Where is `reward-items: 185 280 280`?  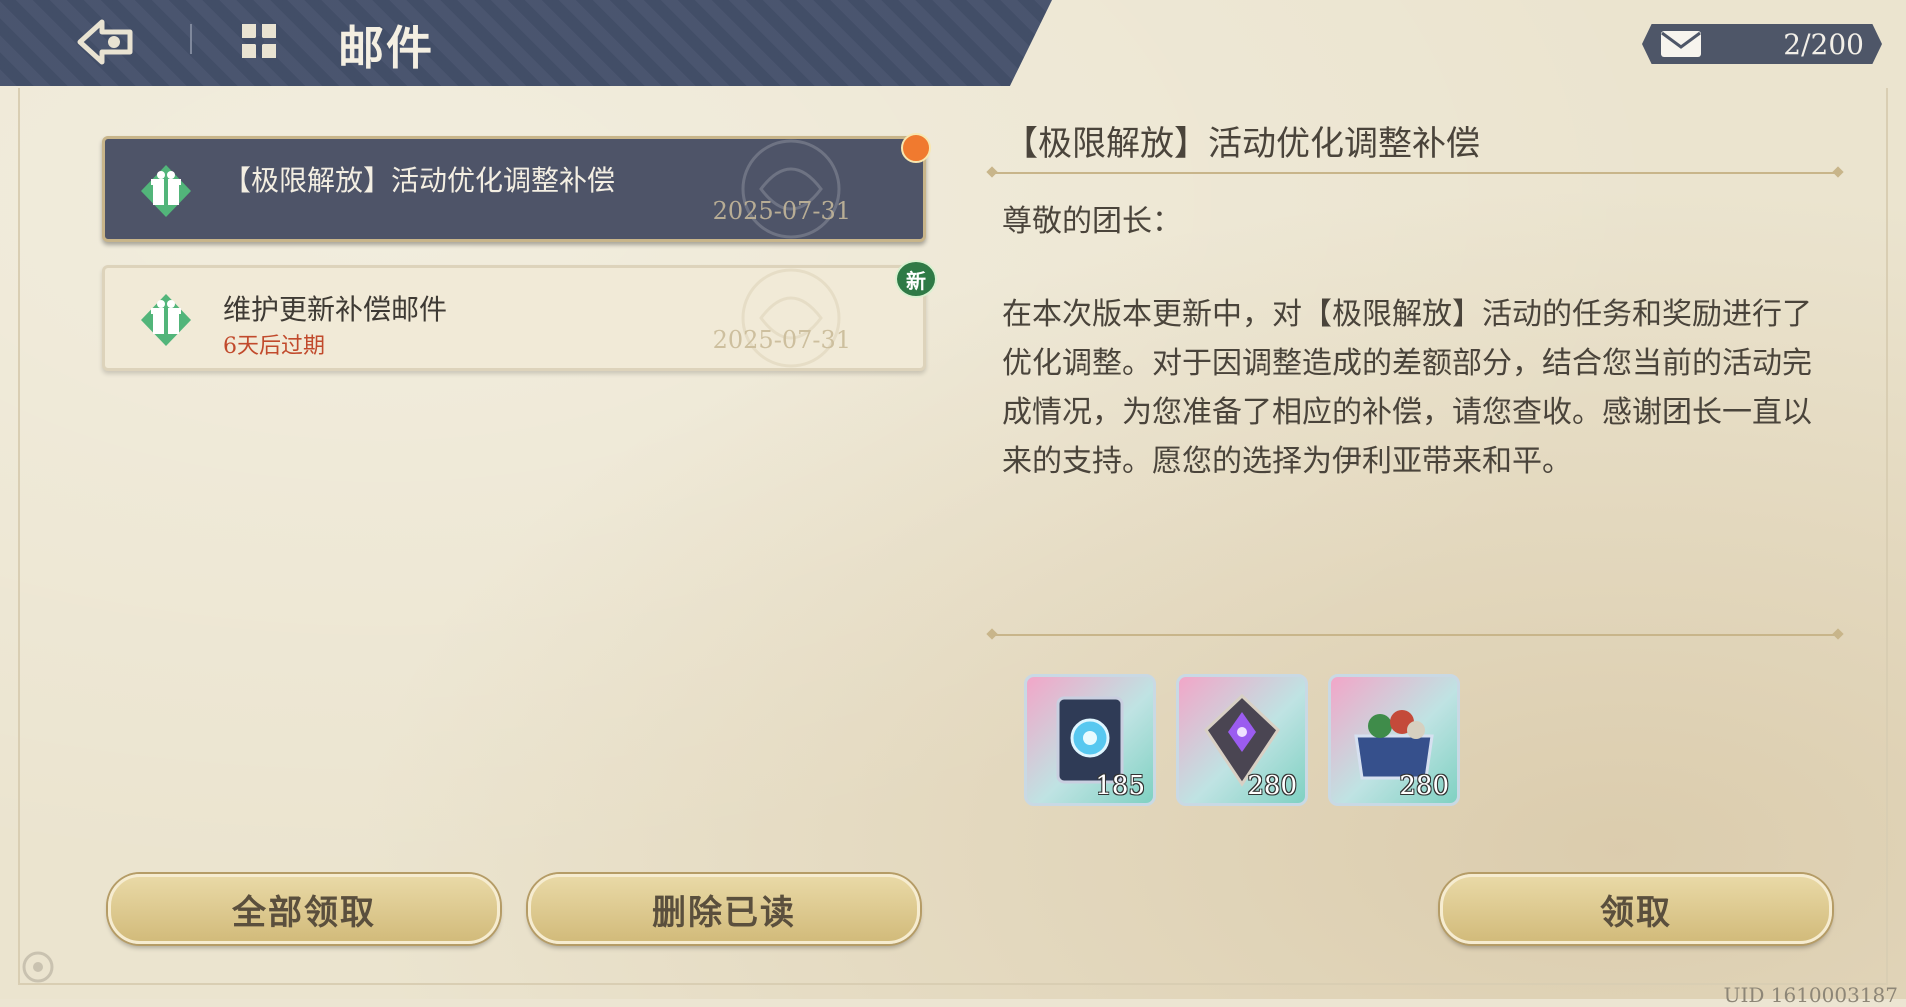
reward-items: 185 280 280 is located at coordinates (1242, 740).